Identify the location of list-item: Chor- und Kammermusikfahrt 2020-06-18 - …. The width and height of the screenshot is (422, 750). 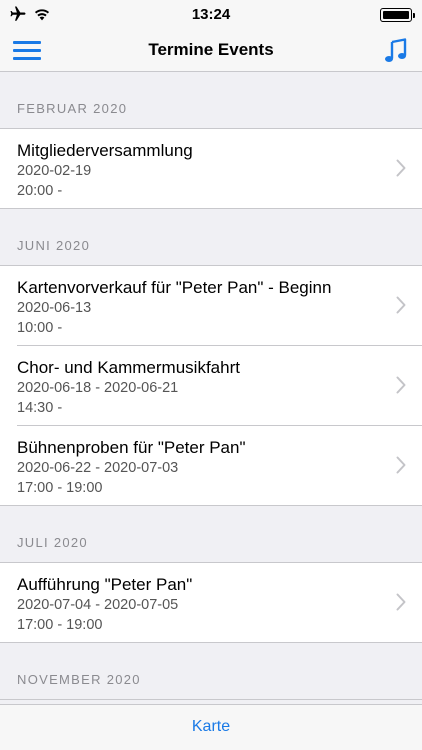
(211, 386).